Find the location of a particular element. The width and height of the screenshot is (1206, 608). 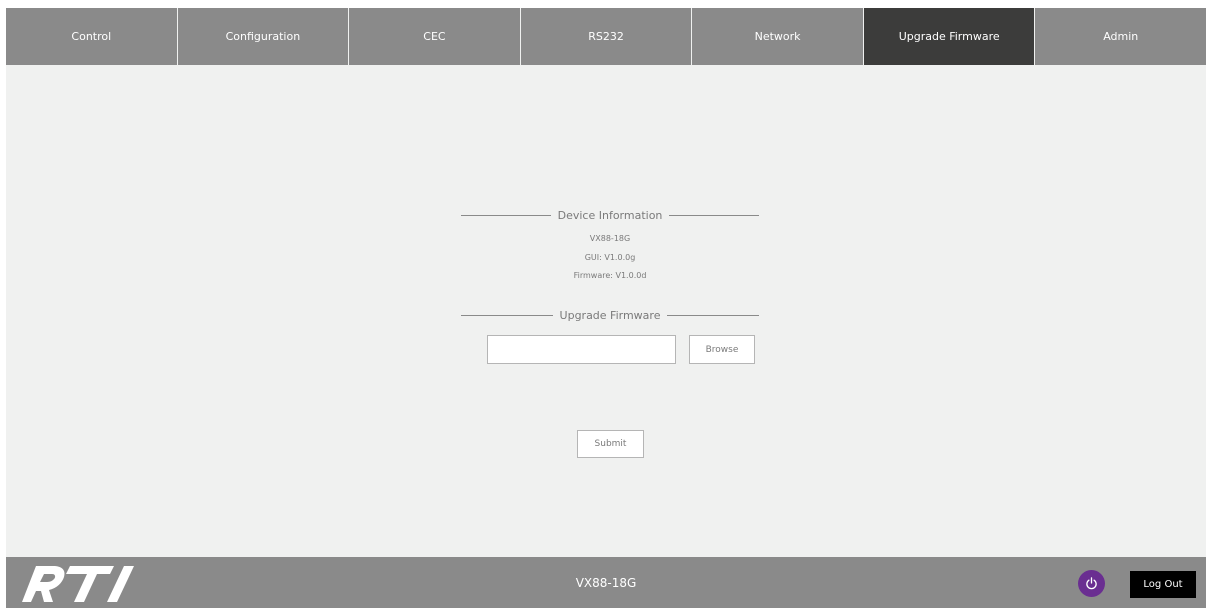

upgrade-firmware-heading: Upgrade Firmware is located at coordinates (610, 315).